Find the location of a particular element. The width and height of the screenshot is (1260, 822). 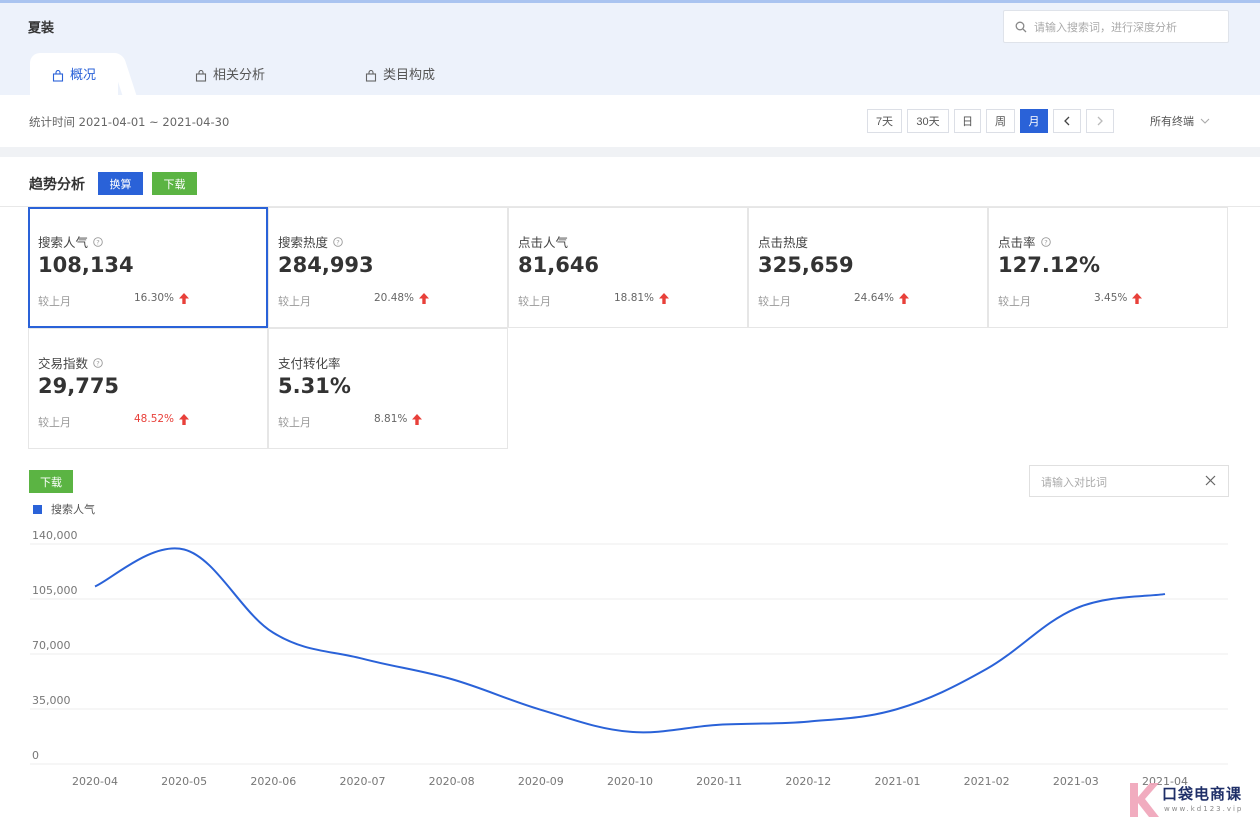

legend-swatch is located at coordinates (37, 509).